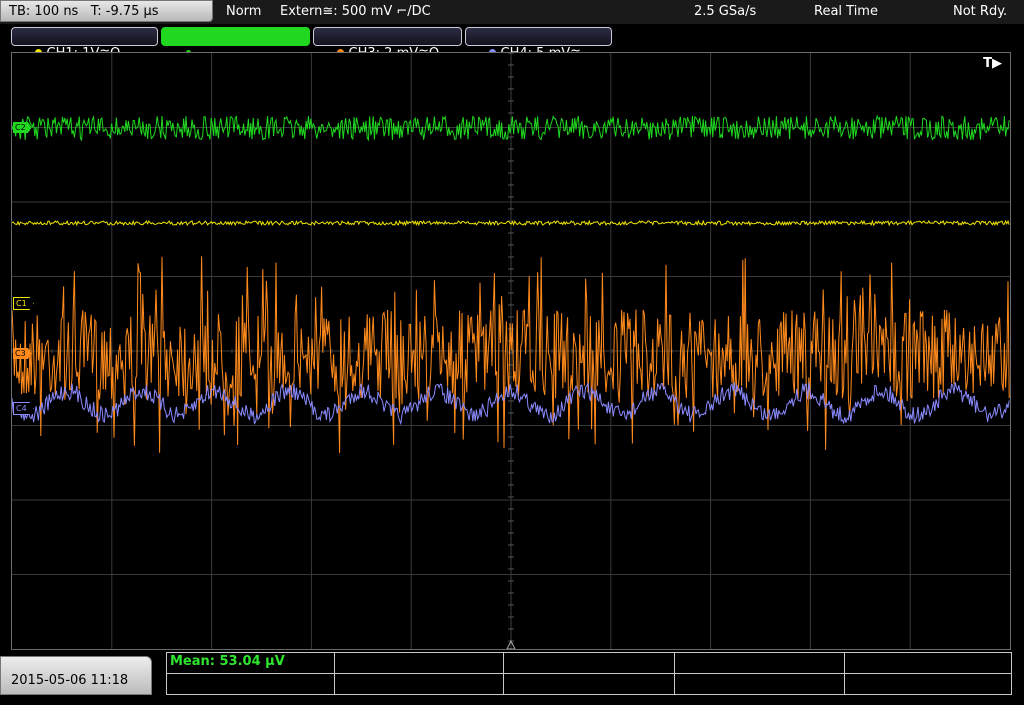 The image size is (1024, 705). What do you see at coordinates (84, 44) in the screenshot?
I see `channel-tab-ch1: CH1: 1V≅Ω` at bounding box center [84, 44].